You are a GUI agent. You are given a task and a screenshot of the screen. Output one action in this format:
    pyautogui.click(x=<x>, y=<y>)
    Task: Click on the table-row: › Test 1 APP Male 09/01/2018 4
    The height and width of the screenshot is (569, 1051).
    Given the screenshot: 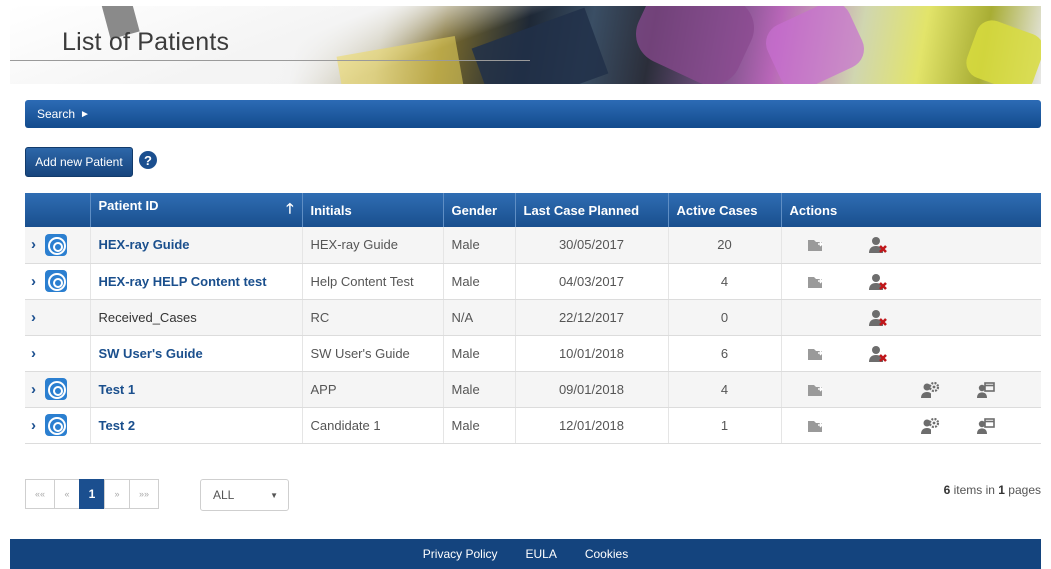 What is the action you would take?
    pyautogui.click(x=533, y=389)
    